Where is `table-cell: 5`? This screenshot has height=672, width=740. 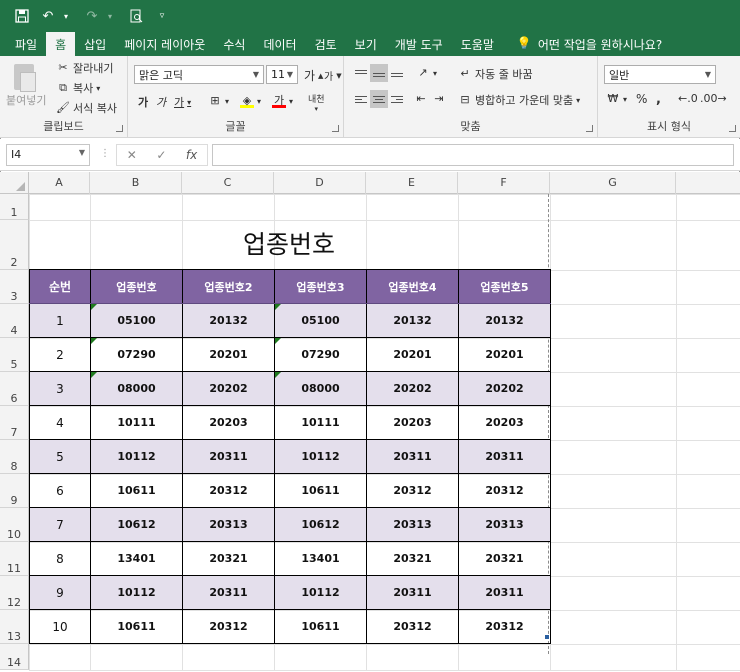
table-cell: 5 is located at coordinates (60, 456).